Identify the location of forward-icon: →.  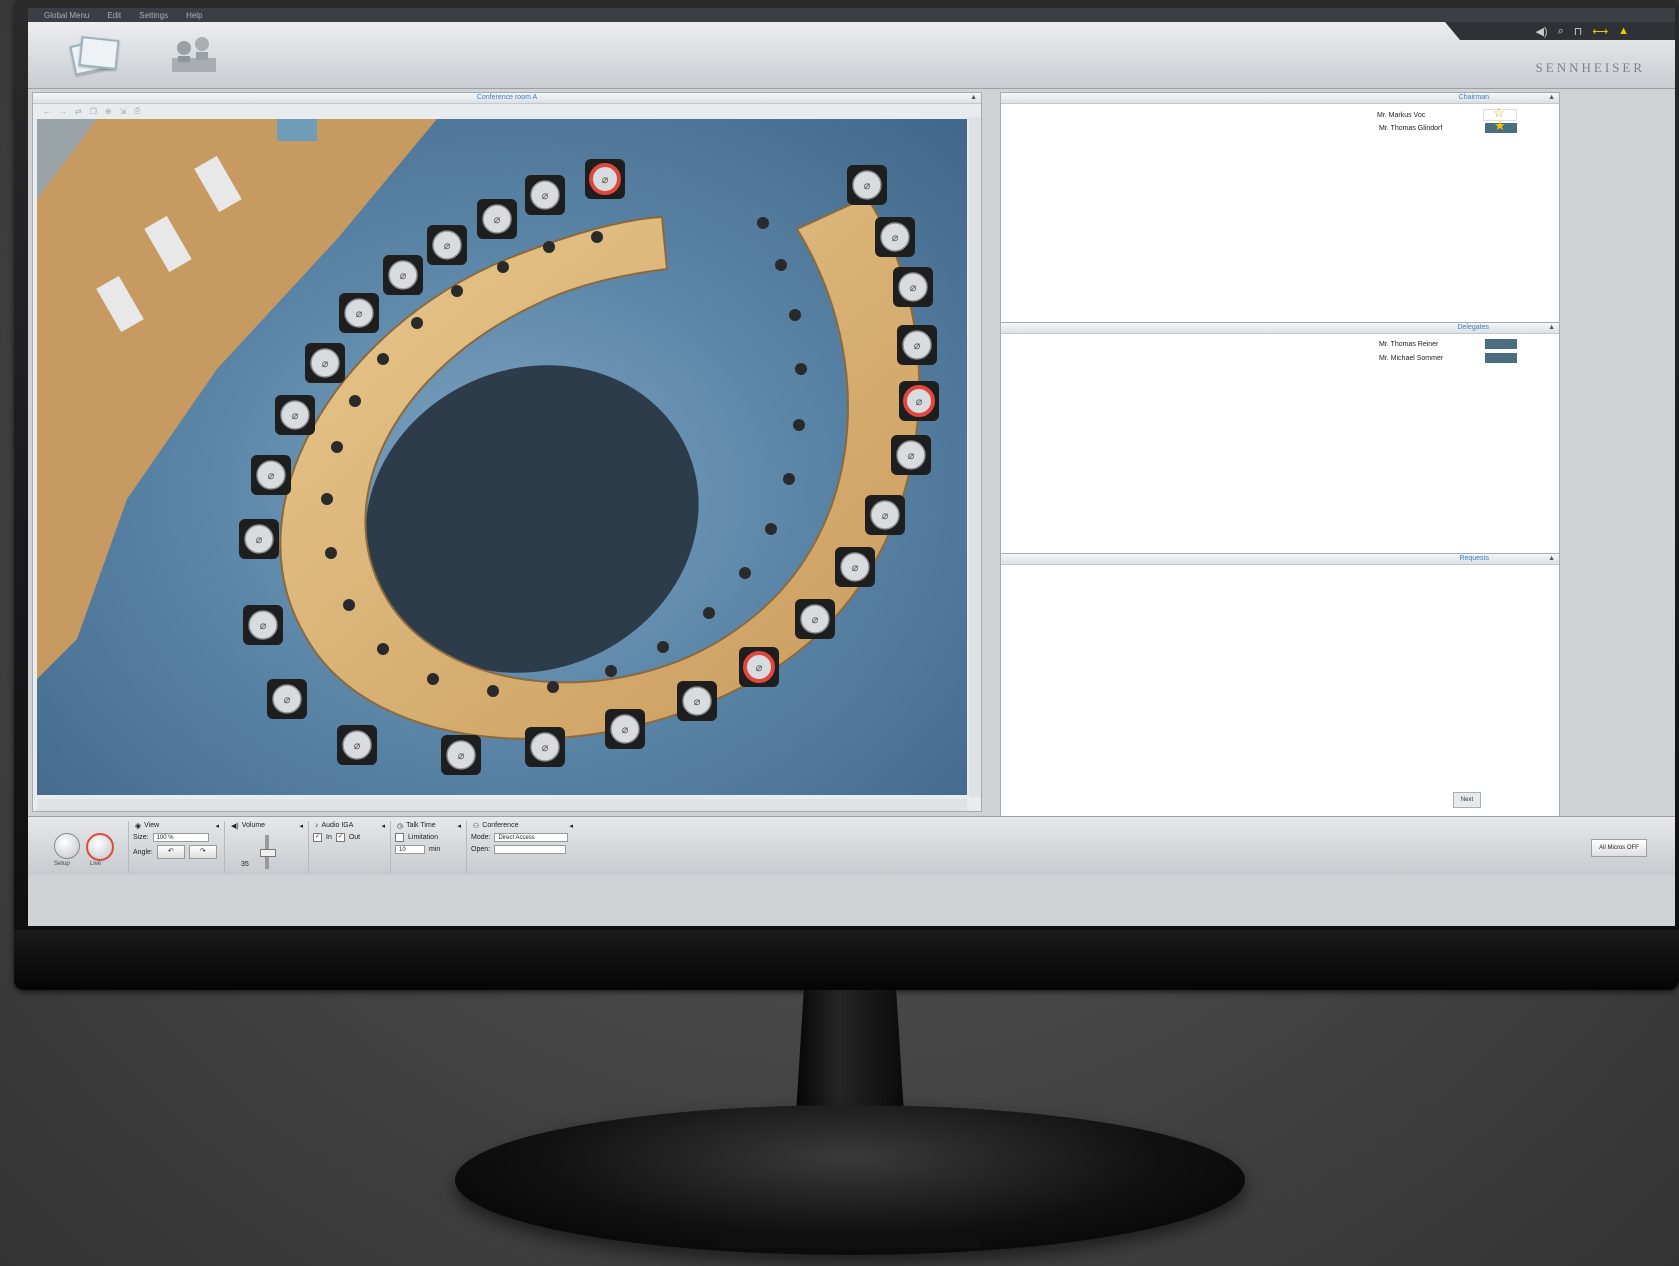
(63, 111).